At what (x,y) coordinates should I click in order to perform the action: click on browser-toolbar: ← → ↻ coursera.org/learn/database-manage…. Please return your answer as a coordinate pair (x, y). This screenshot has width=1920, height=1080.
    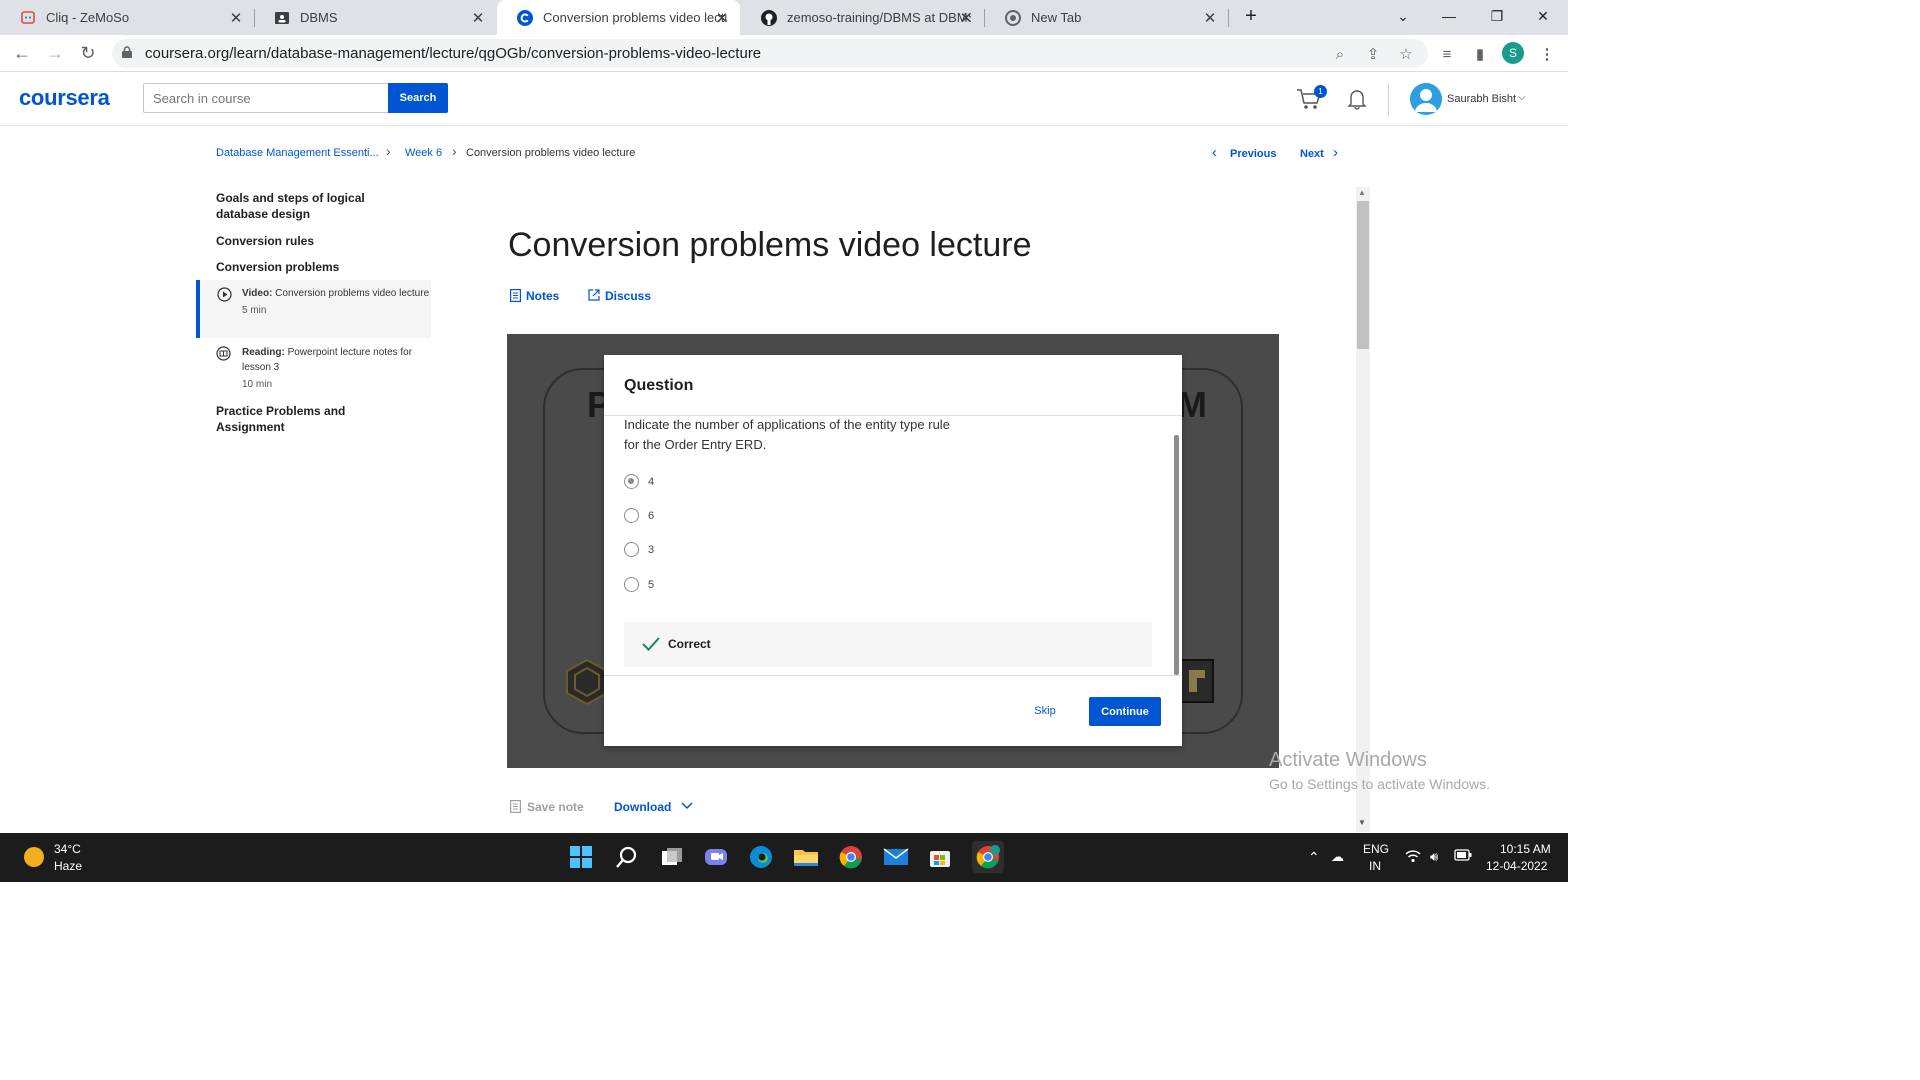
    Looking at the image, I should click on (784, 53).